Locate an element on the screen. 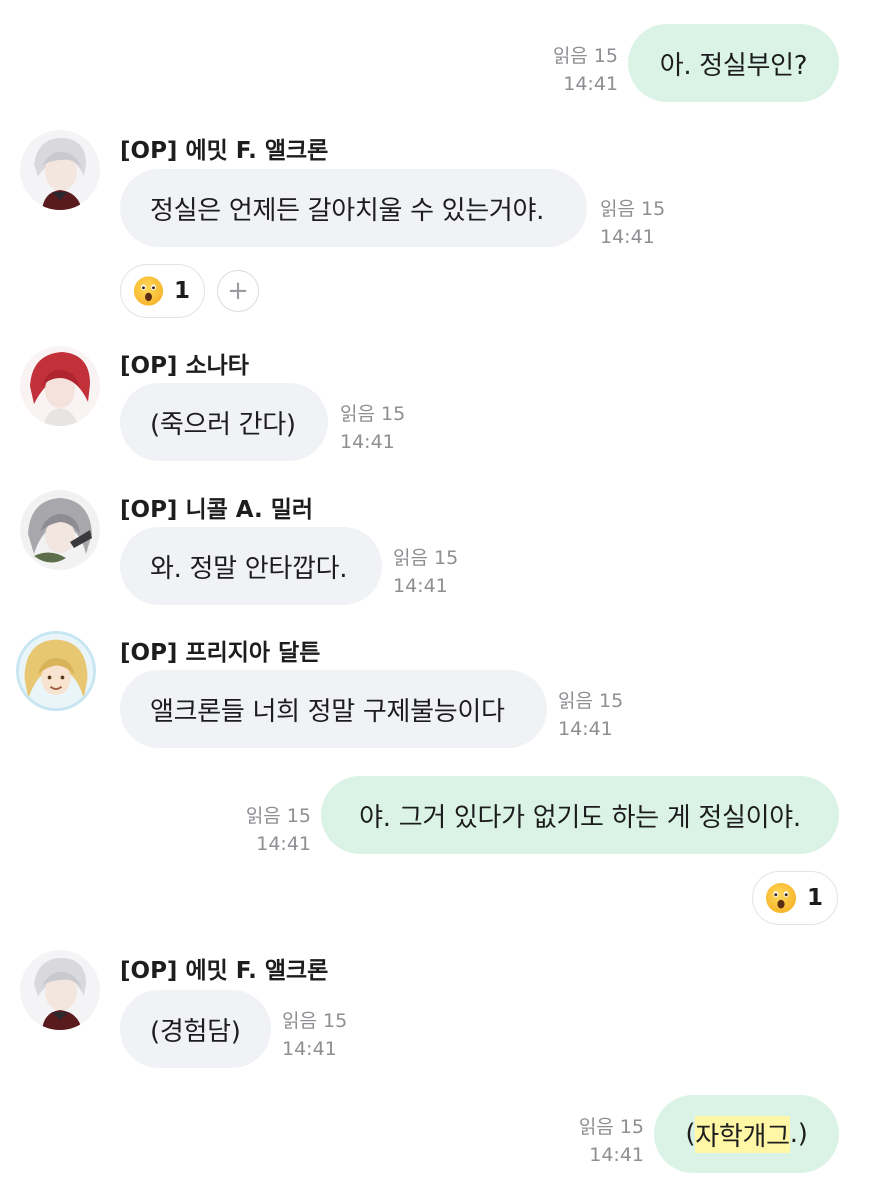 The height and width of the screenshot is (1200, 869). freesia-avatar is located at coordinates (56, 671).